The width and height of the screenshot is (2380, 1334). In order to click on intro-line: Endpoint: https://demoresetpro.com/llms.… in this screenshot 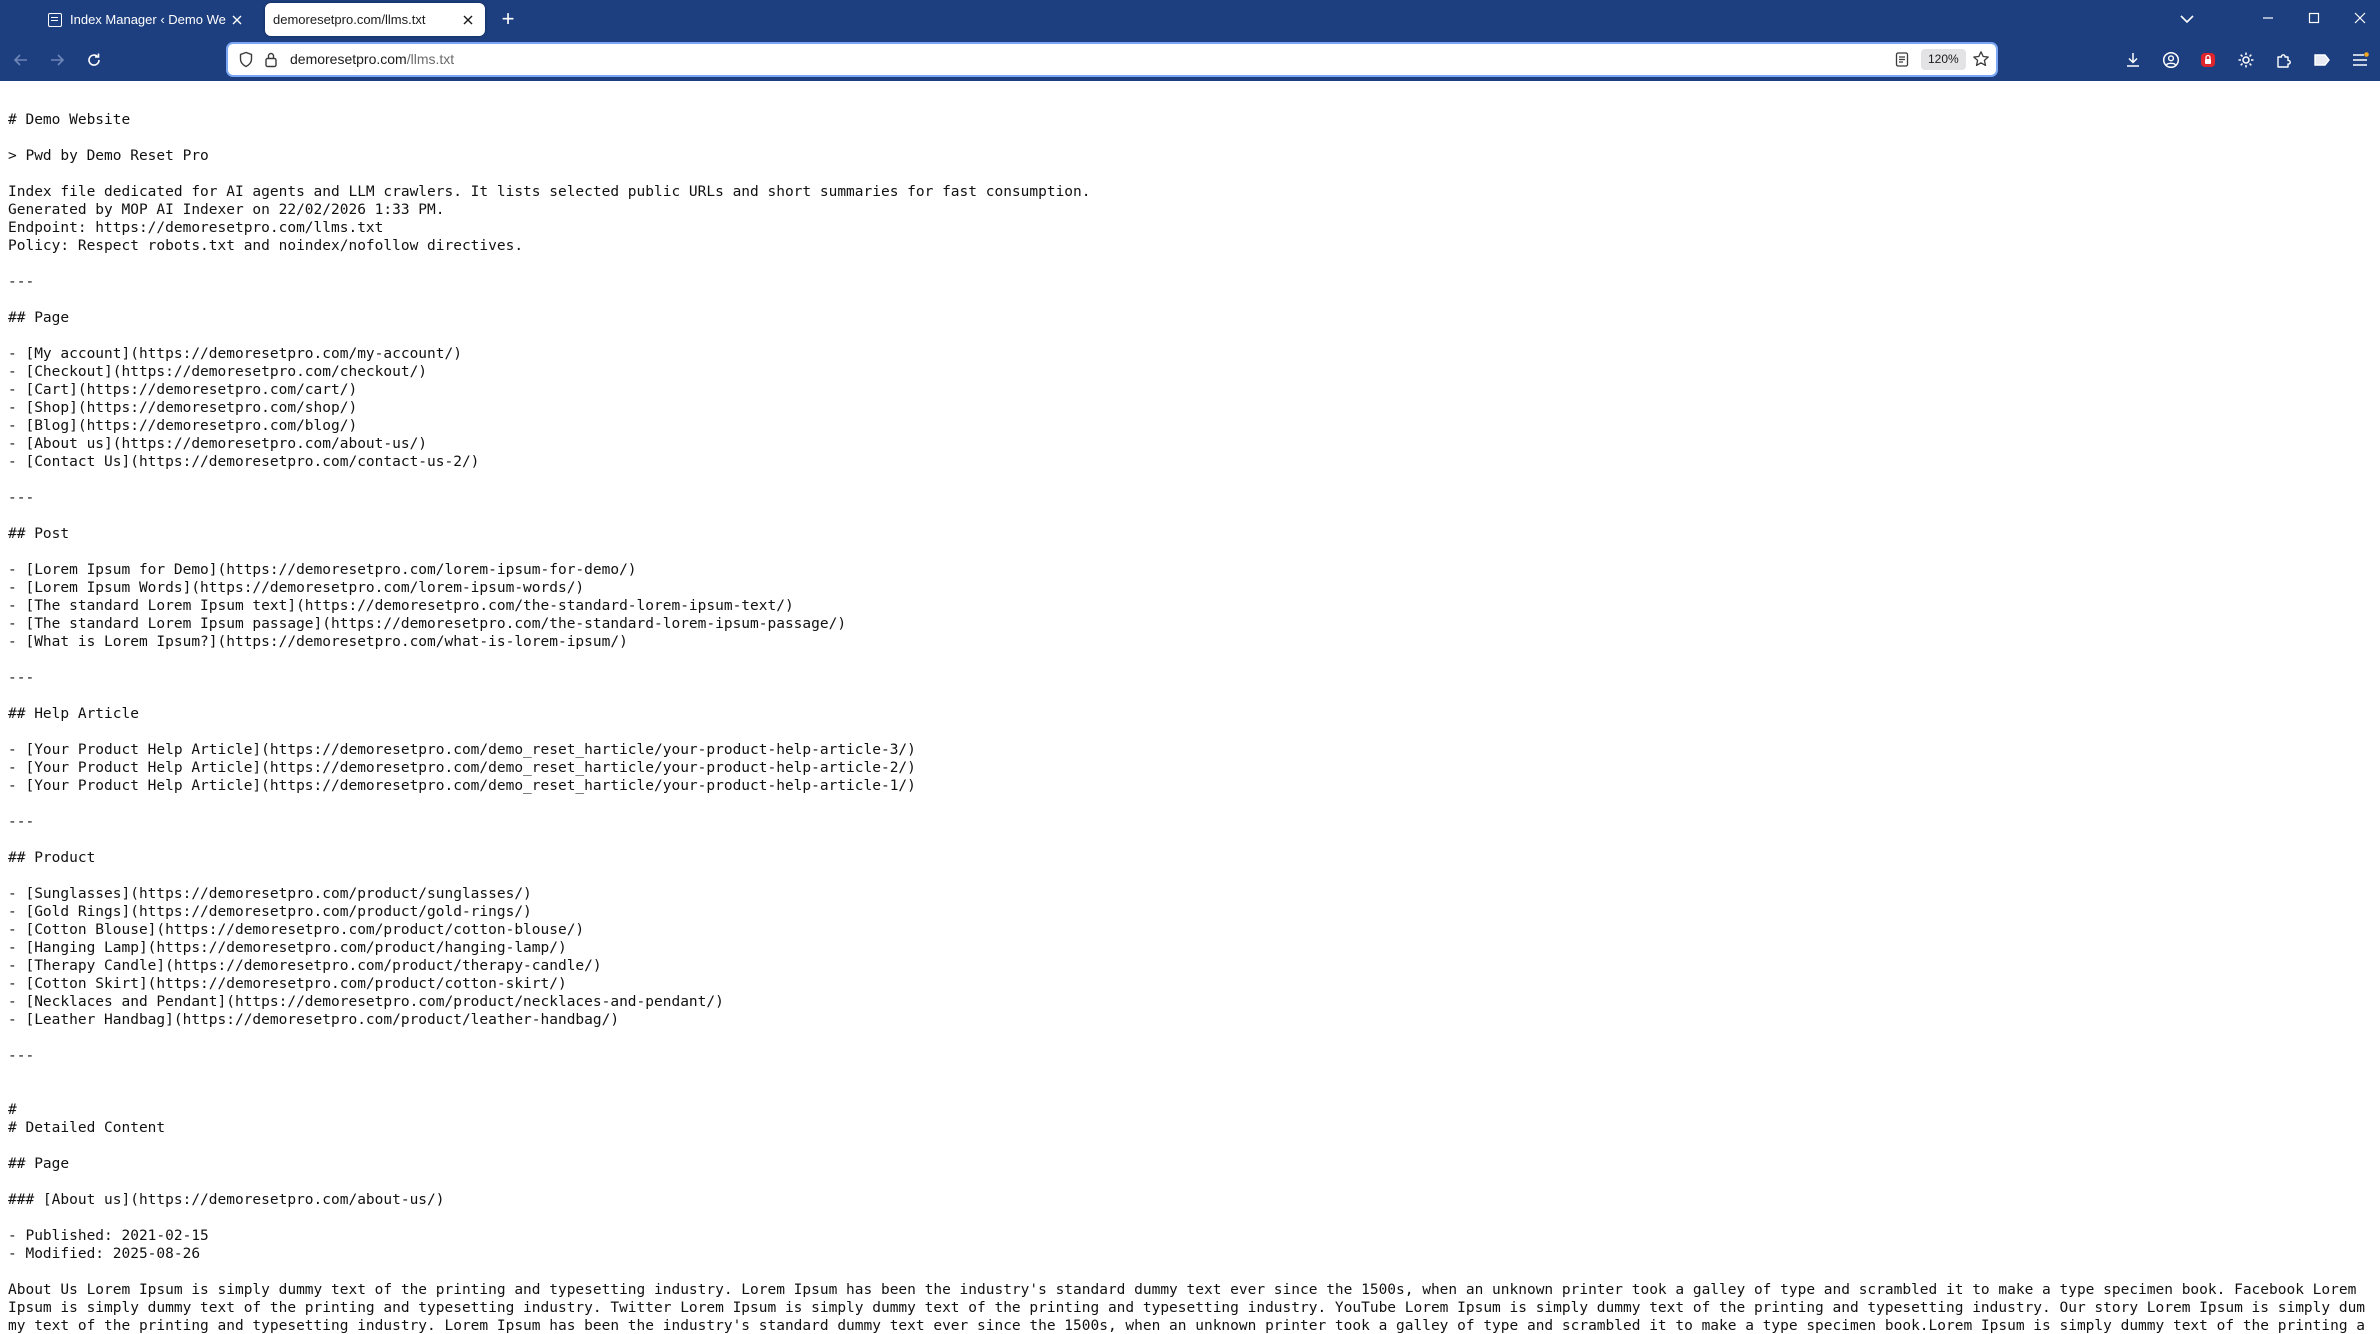, I will do `click(196, 228)`.